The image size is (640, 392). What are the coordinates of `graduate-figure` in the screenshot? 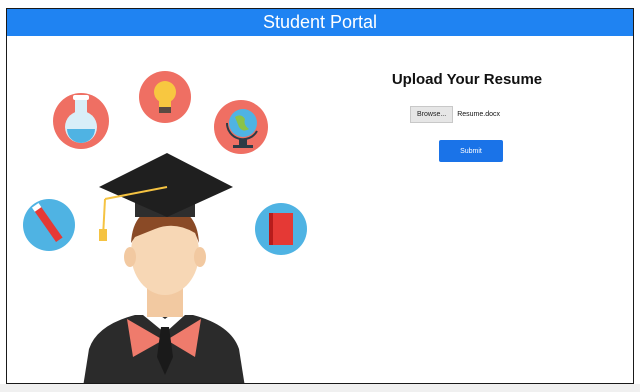 It's located at (164, 295).